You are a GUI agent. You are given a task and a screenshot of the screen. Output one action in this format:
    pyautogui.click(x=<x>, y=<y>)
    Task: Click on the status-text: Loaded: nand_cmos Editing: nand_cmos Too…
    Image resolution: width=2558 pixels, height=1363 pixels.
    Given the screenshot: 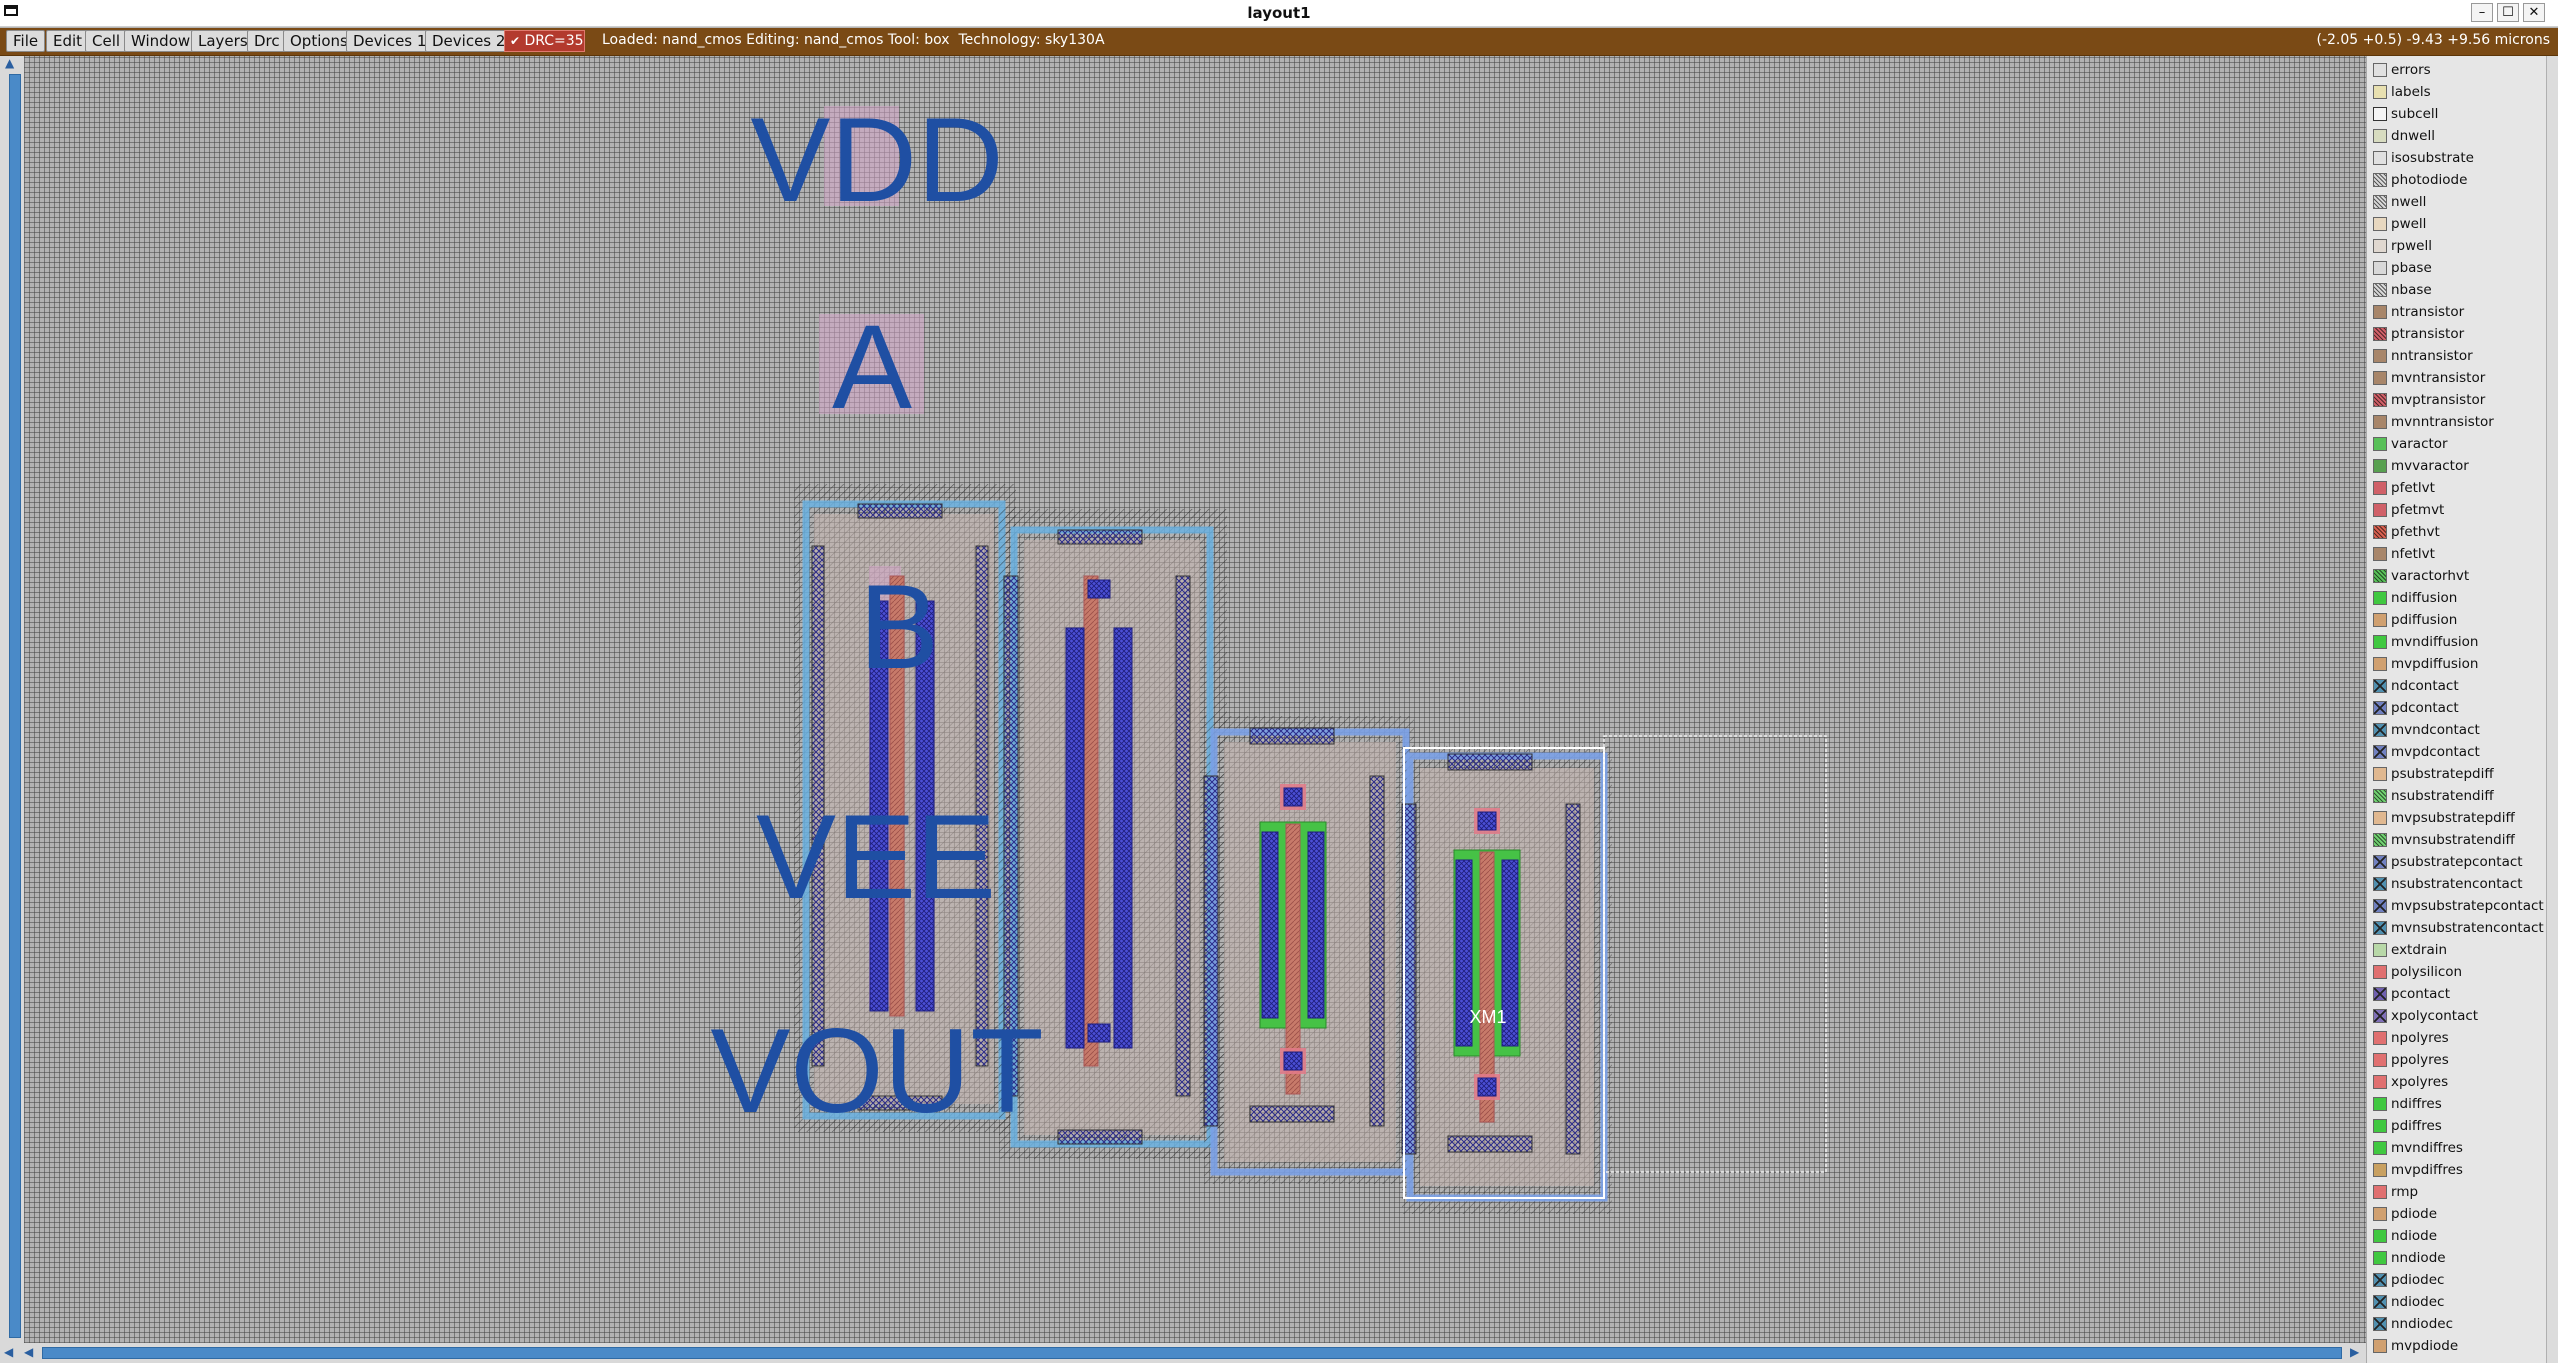 What is the action you would take?
    pyautogui.click(x=853, y=40)
    